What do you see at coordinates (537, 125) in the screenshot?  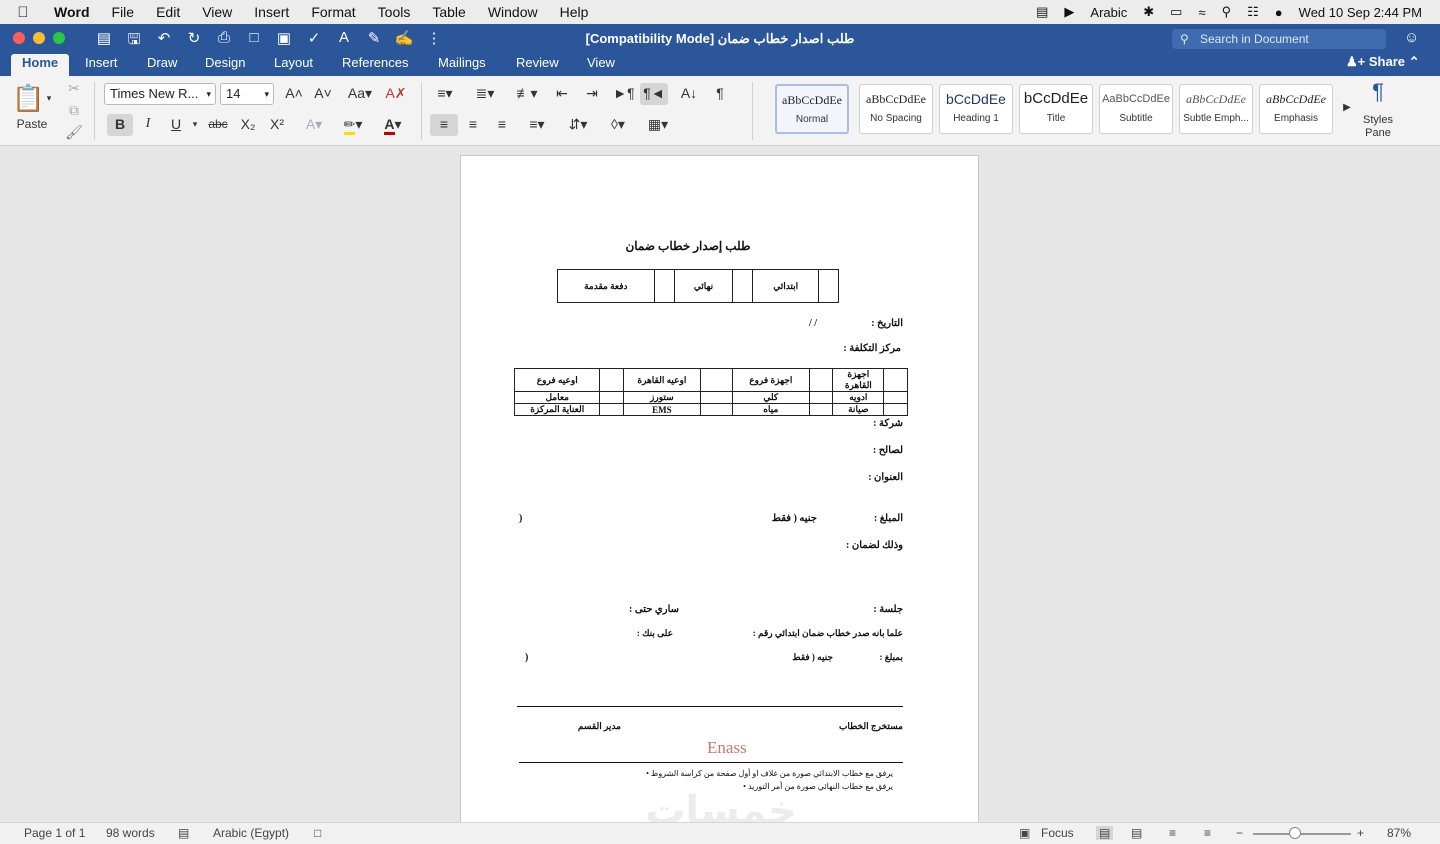 I see `justify-button: ≡▾` at bounding box center [537, 125].